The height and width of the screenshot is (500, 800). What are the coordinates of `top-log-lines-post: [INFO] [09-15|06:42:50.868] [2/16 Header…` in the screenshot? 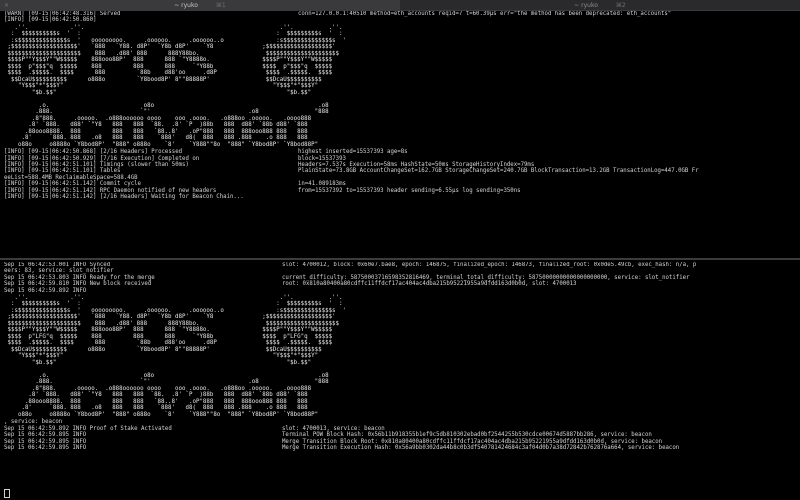 It's located at (400, 174).